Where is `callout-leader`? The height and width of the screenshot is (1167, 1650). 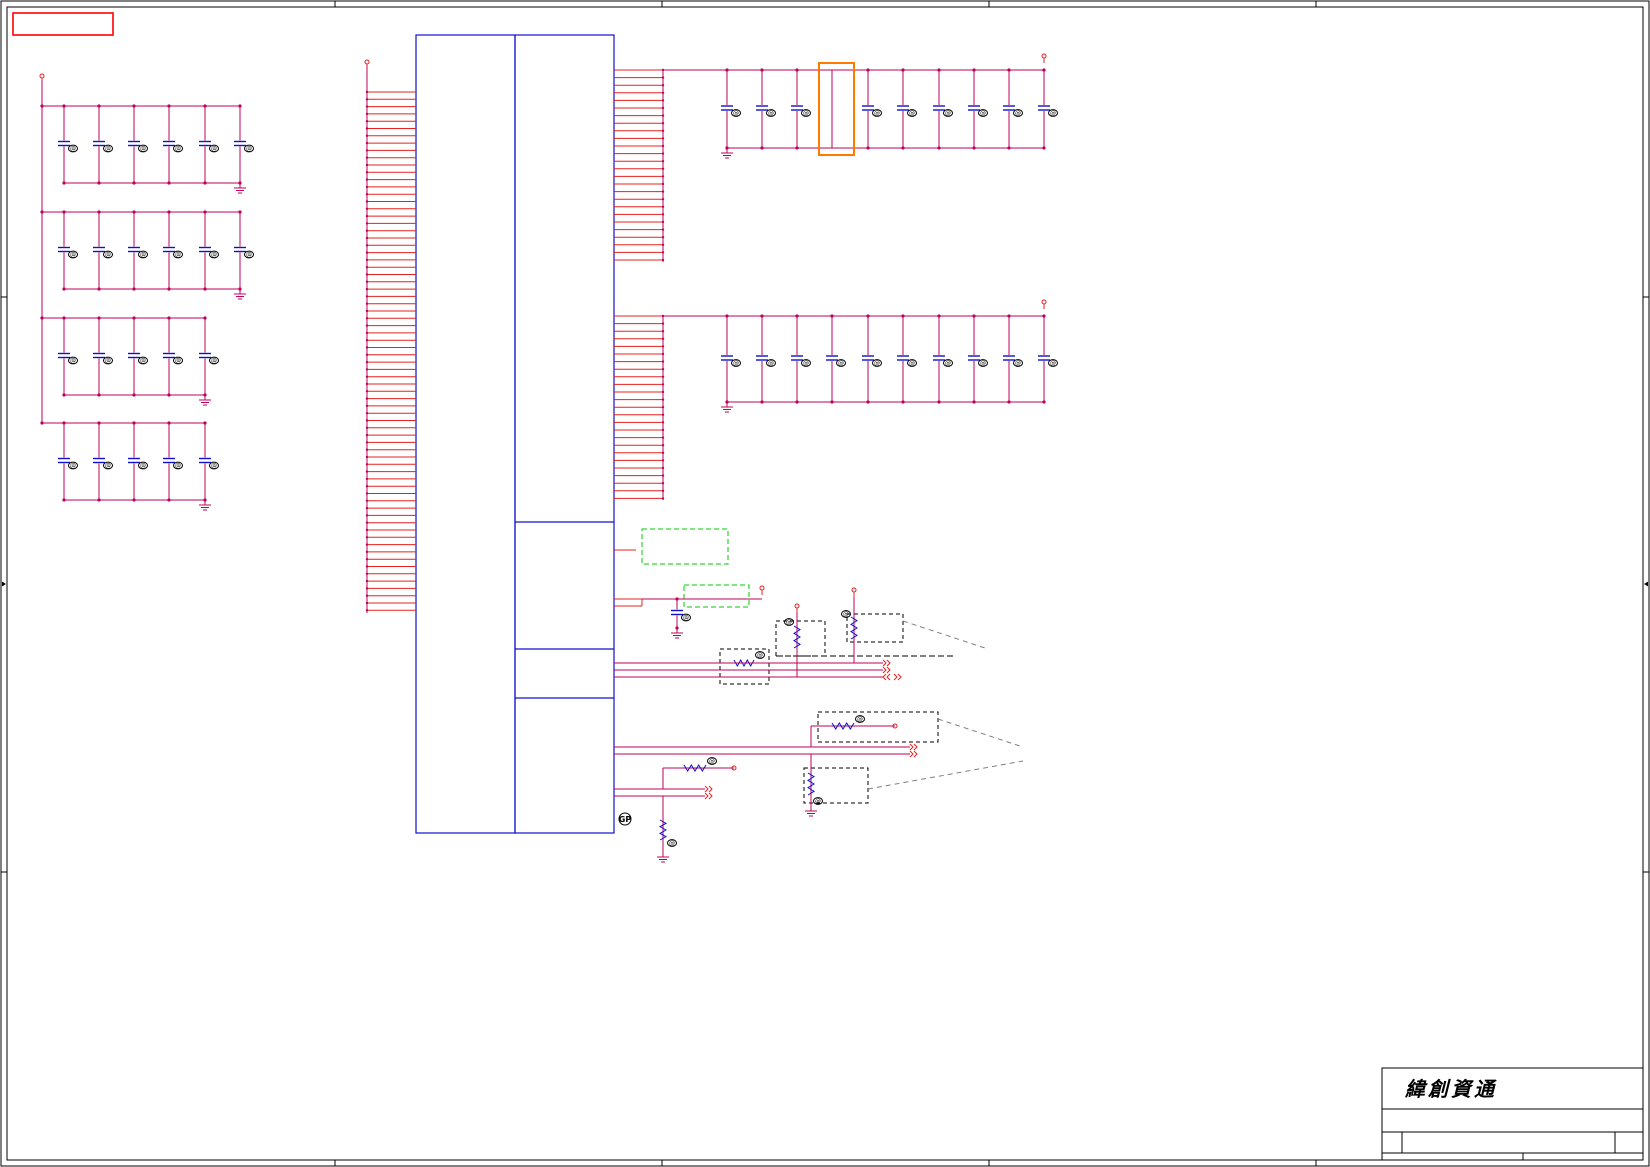
callout-leader is located at coordinates (980, 733).